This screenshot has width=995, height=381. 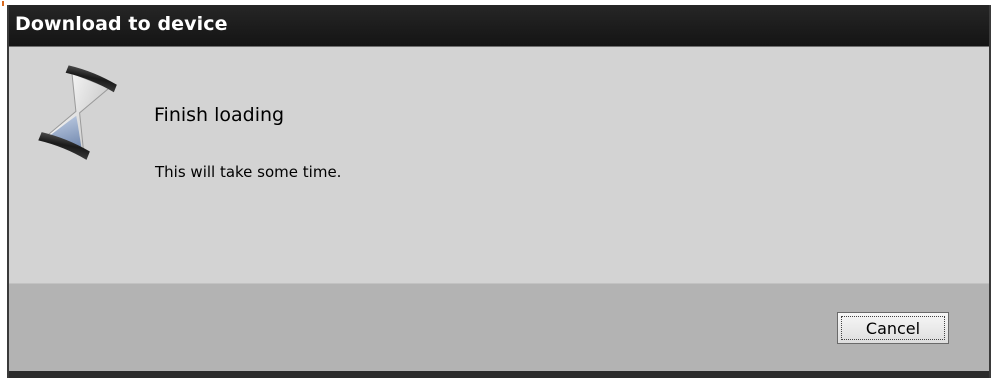 What do you see at coordinates (499, 374) in the screenshot?
I see `dialog-bottom-border` at bounding box center [499, 374].